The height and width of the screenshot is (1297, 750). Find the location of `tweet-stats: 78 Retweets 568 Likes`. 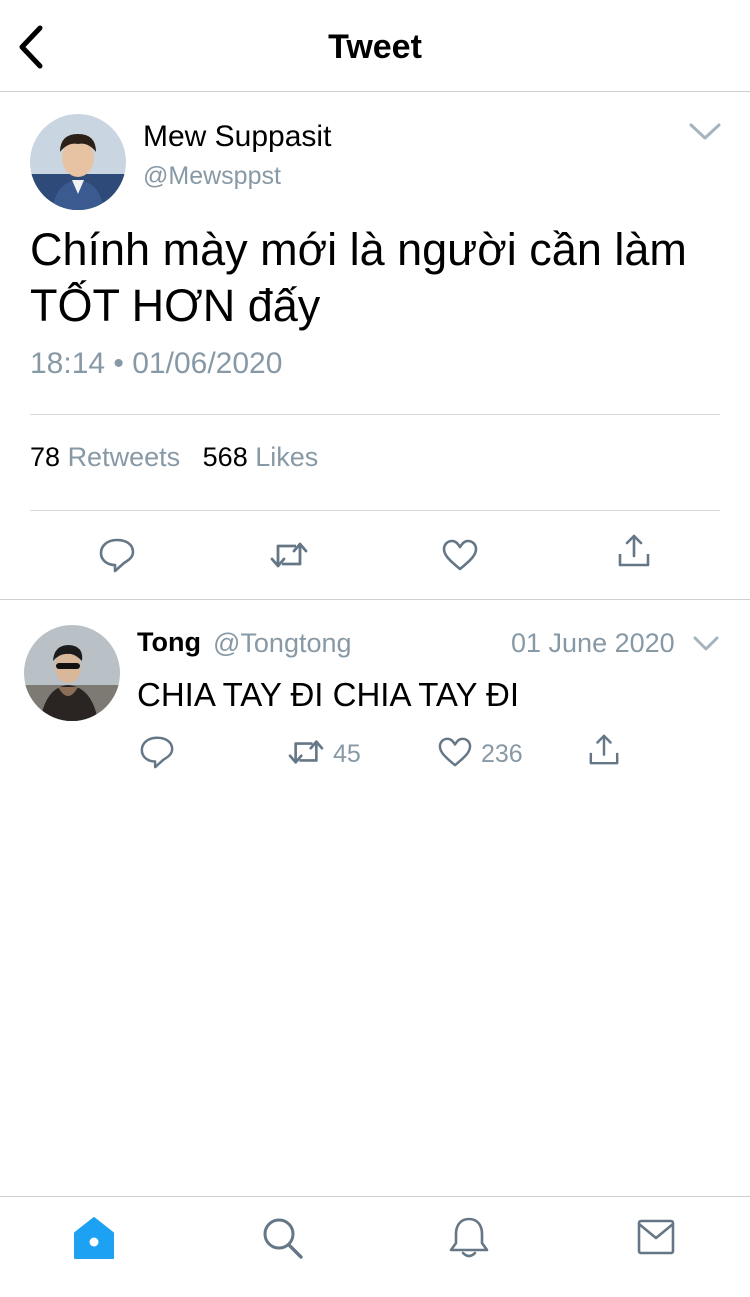

tweet-stats: 78 Retweets 568 Likes is located at coordinates (174, 457).